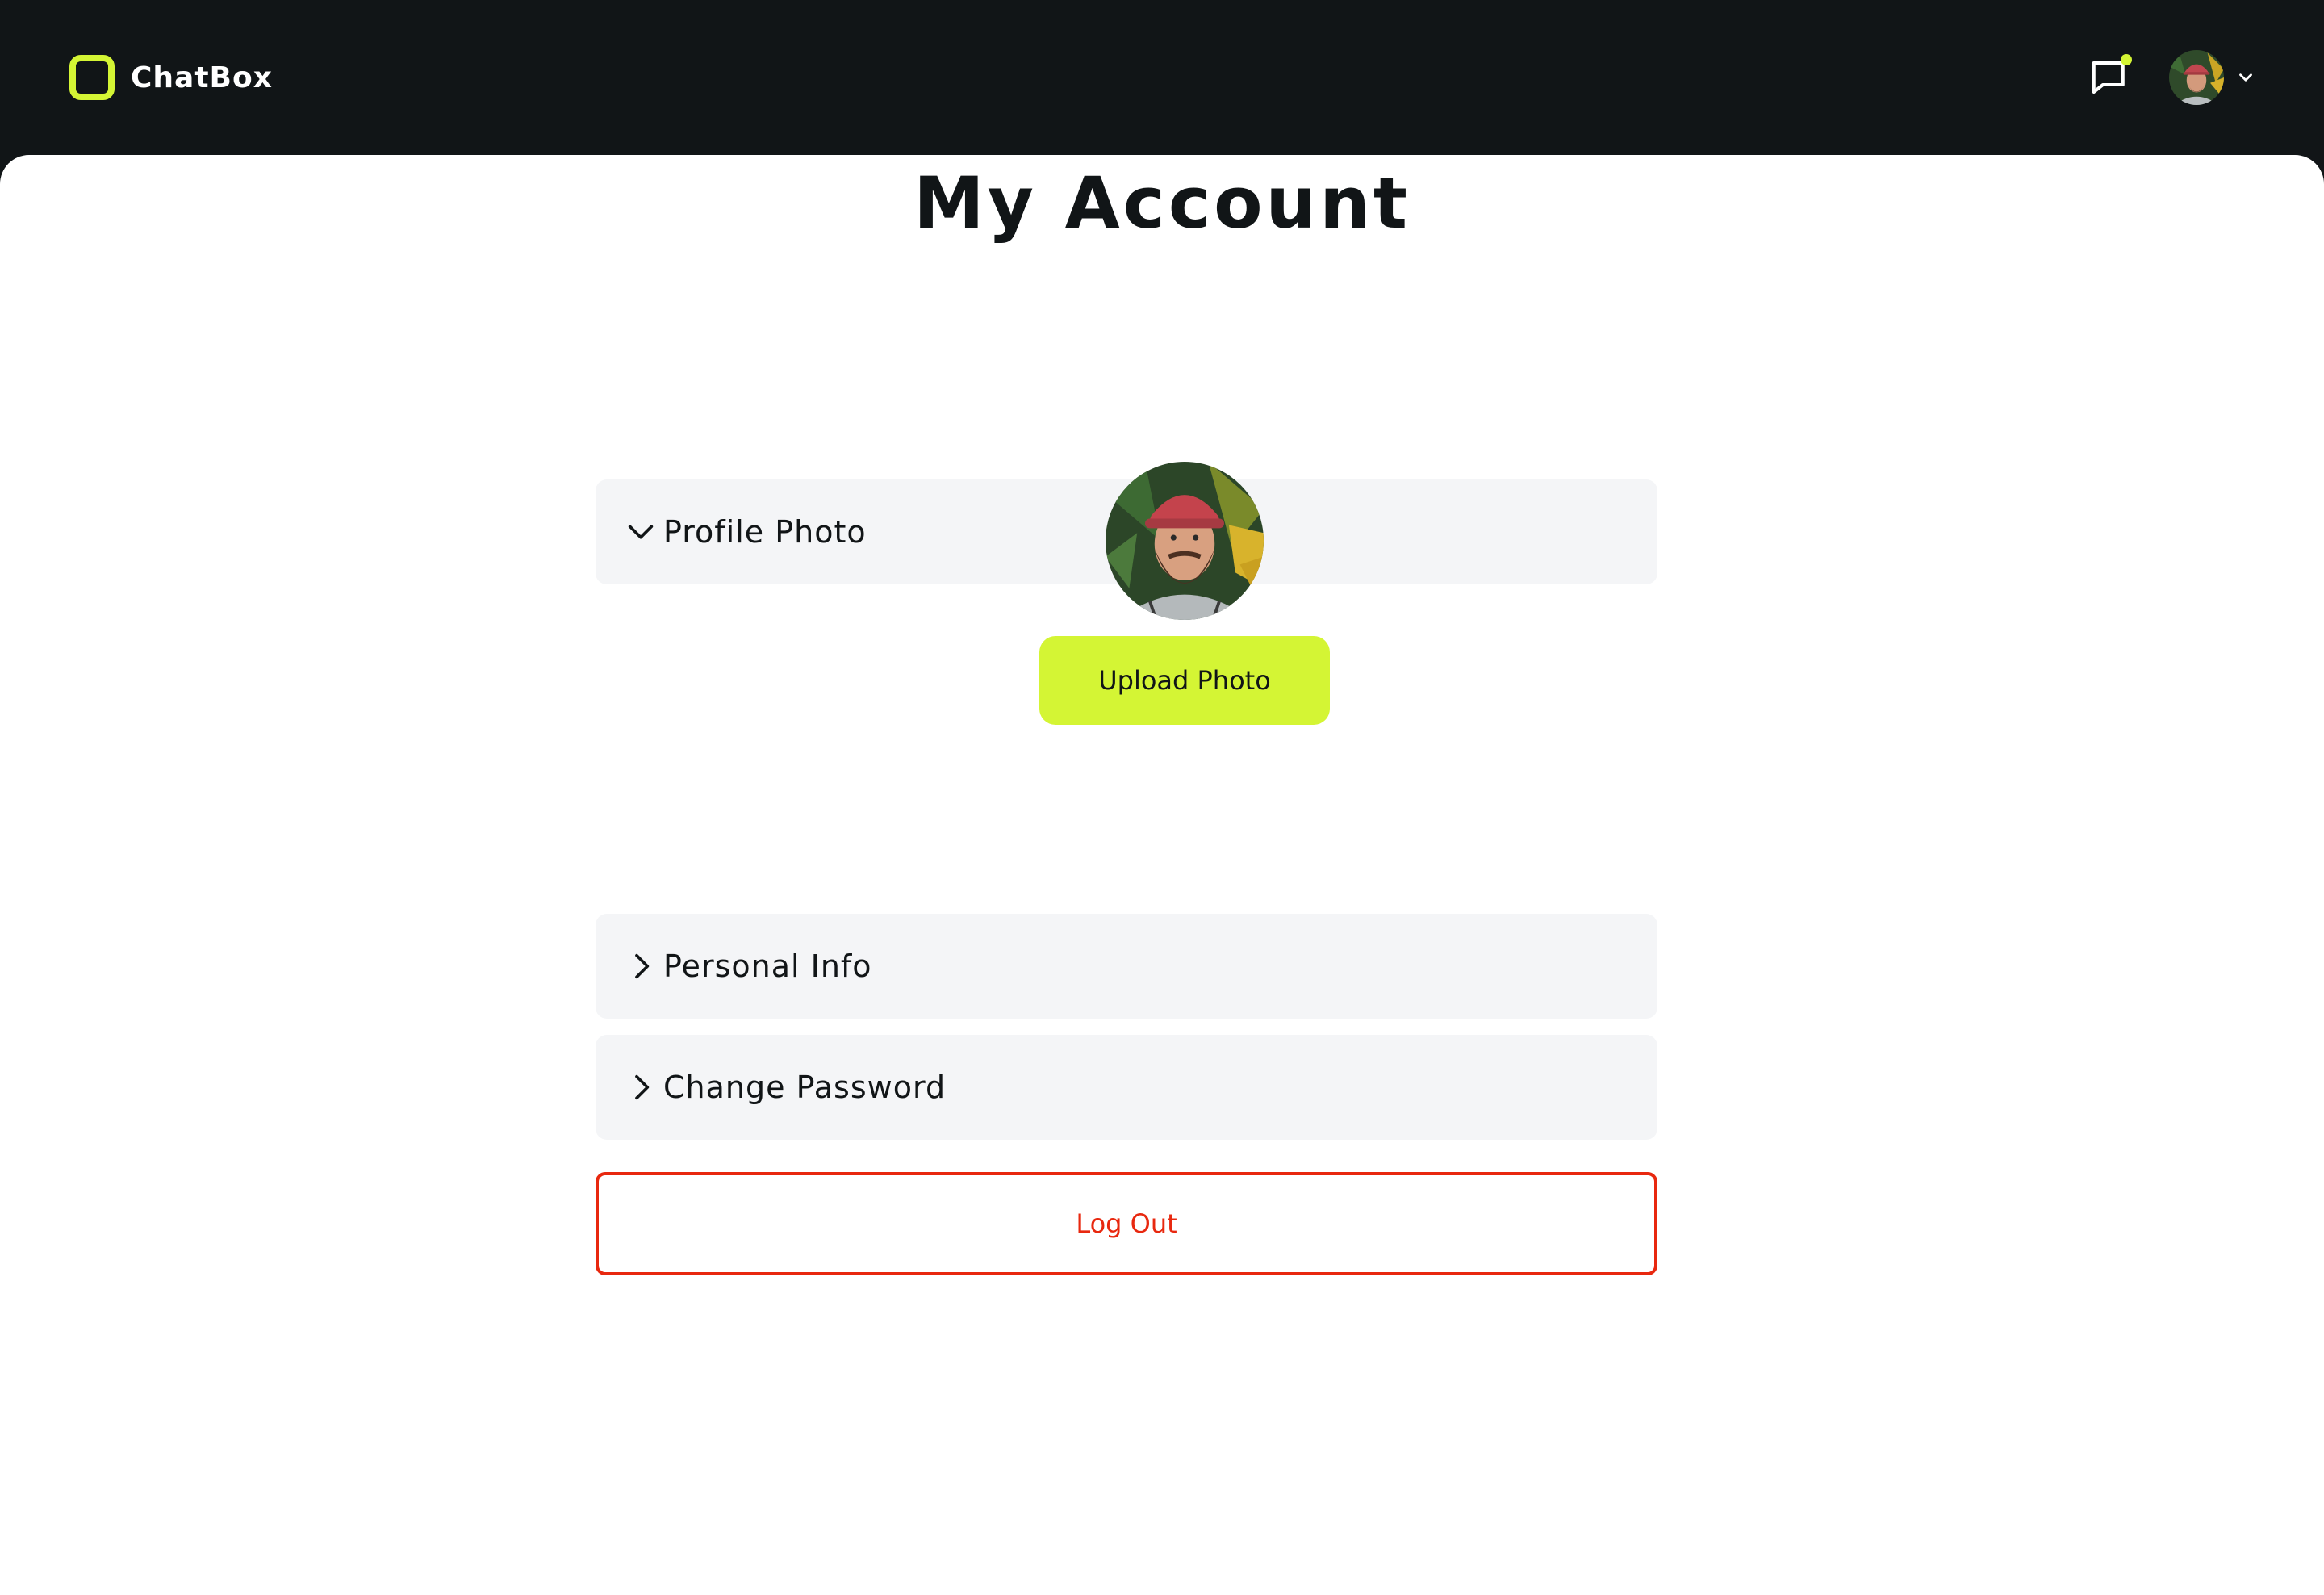 This screenshot has width=2324, height=1595. What do you see at coordinates (1126, 967) in the screenshot?
I see `section-personal-info: Personal Info` at bounding box center [1126, 967].